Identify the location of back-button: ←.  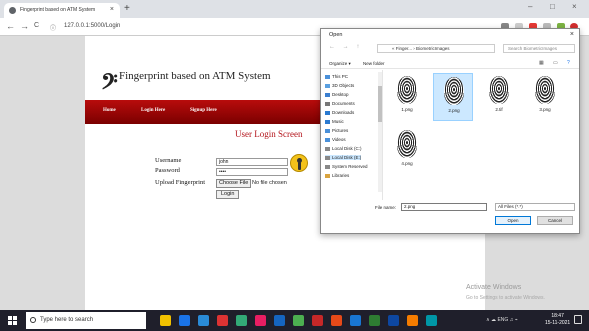
(10, 26).